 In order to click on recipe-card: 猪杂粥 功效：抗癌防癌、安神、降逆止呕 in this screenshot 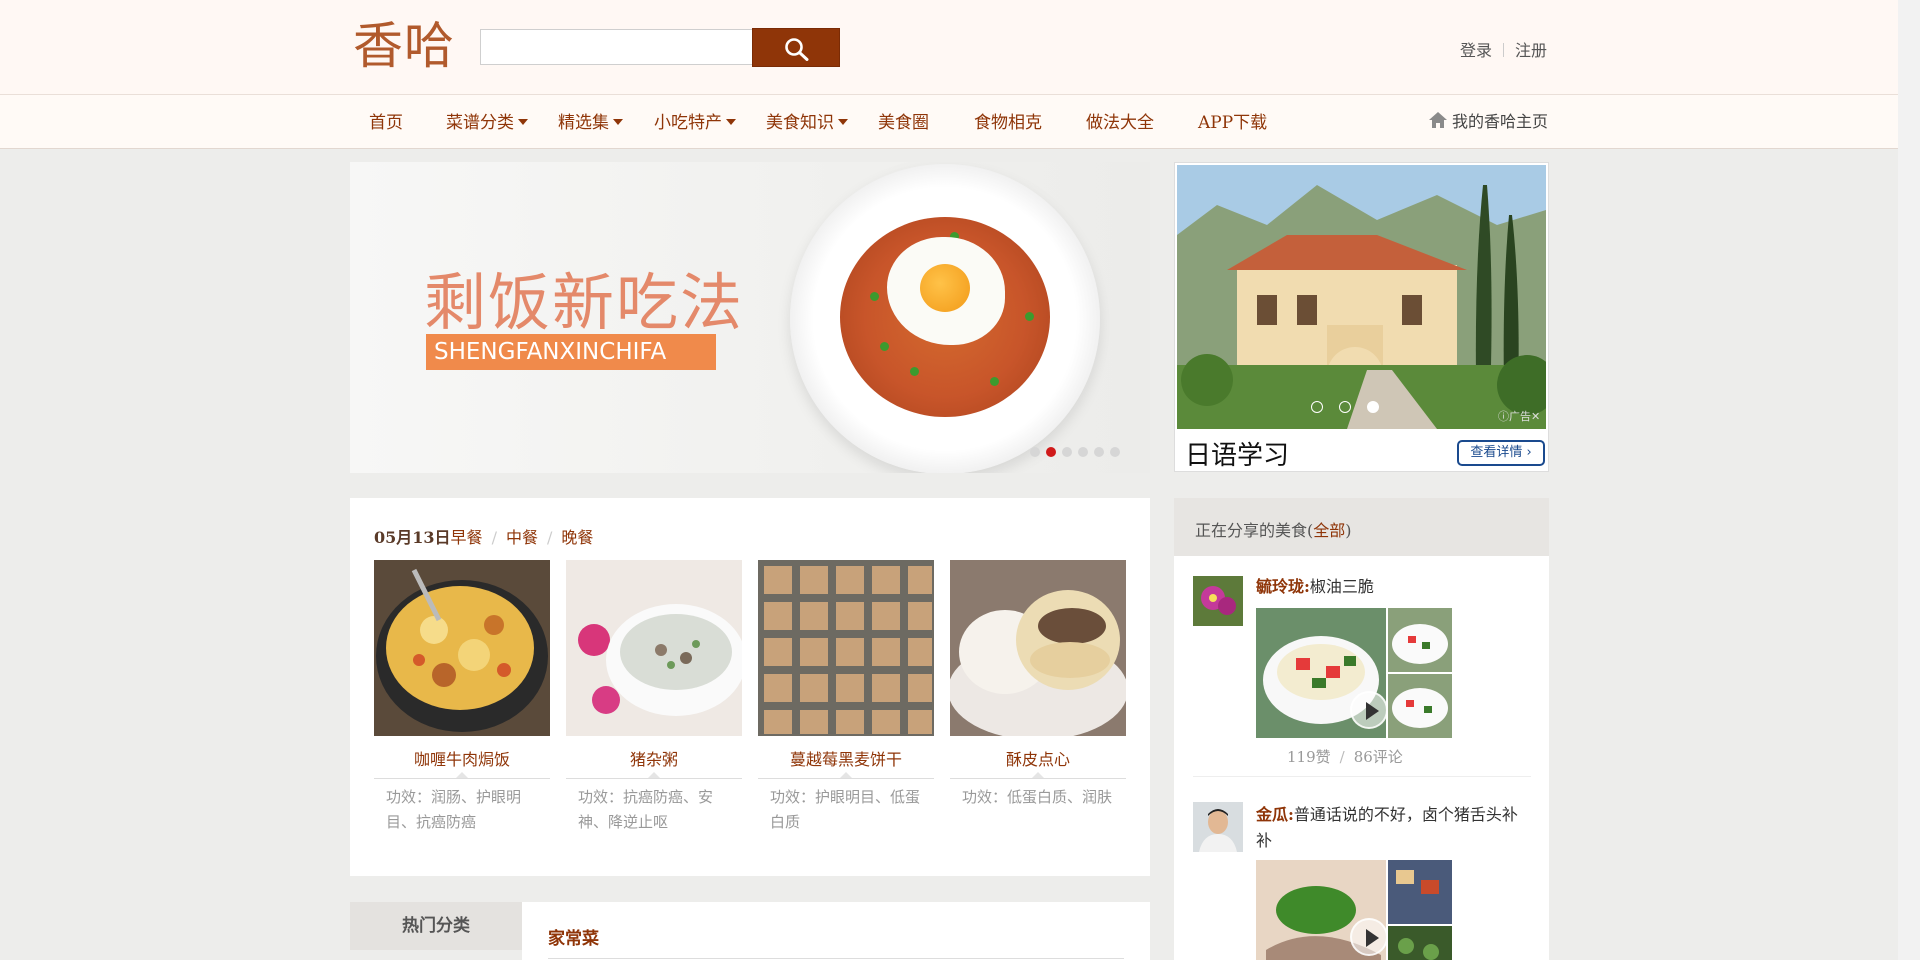, I will do `click(654, 697)`.